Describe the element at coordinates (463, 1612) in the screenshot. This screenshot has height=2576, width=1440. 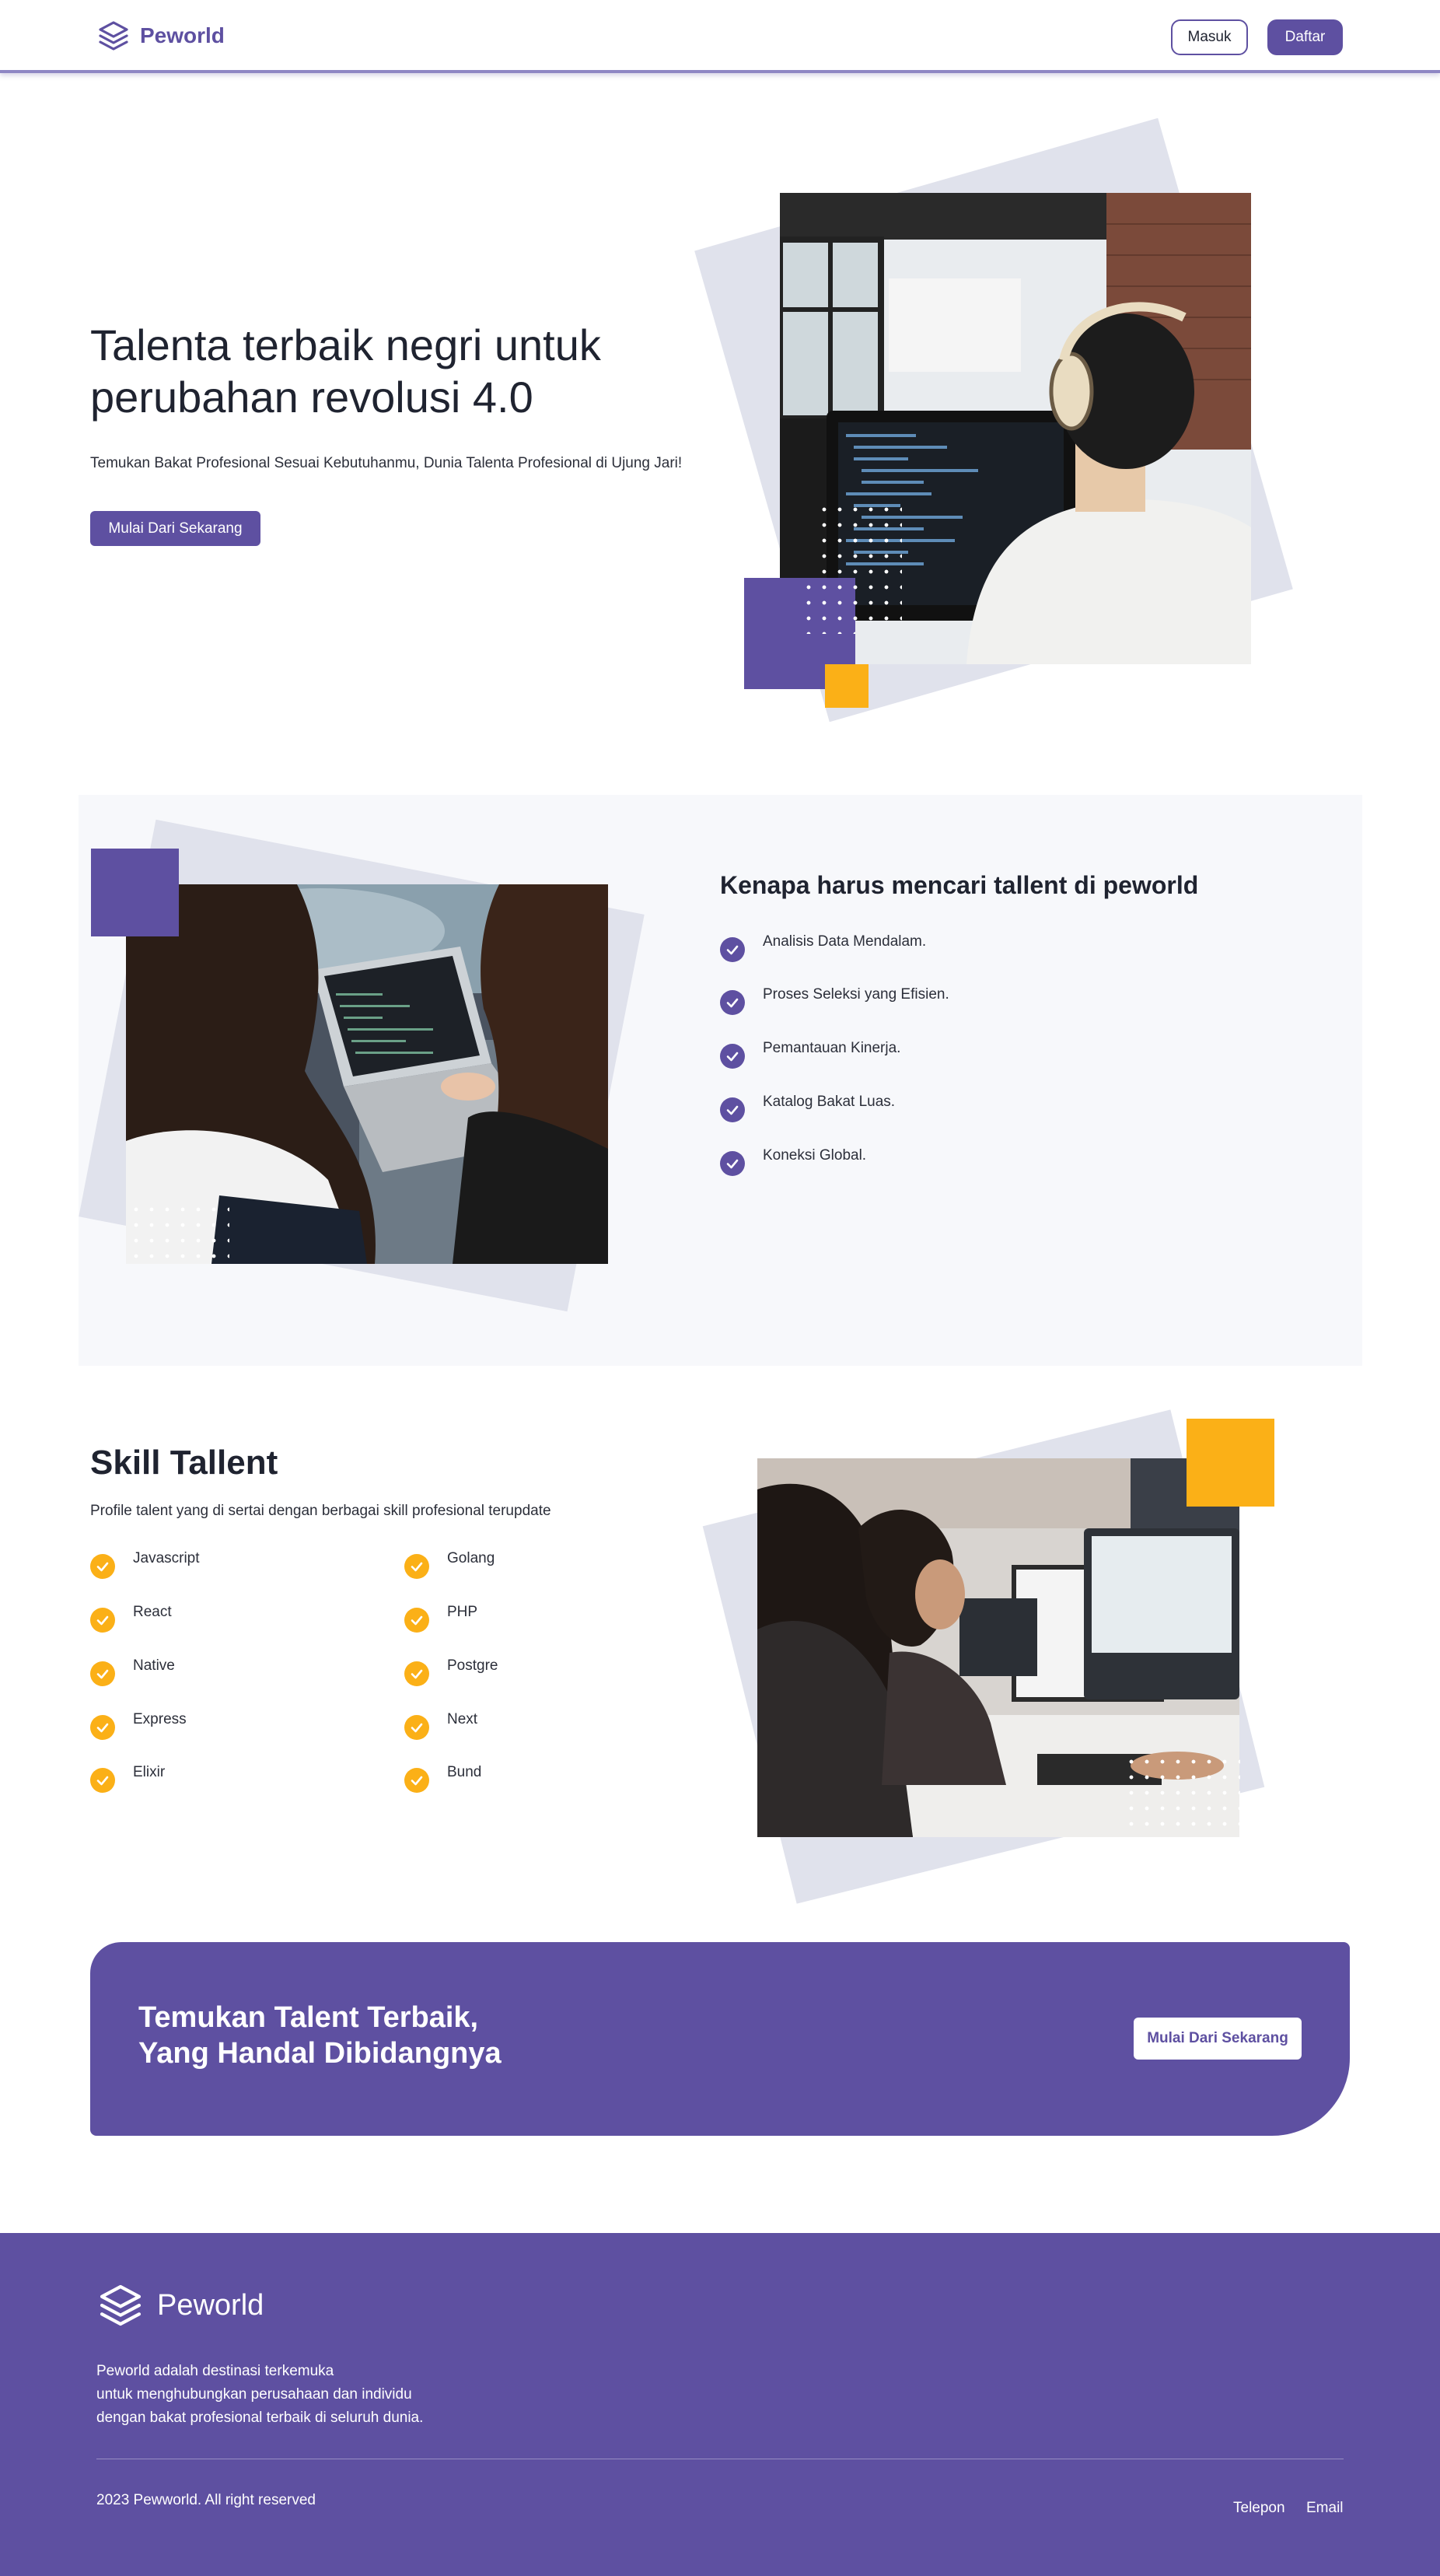
I see `skill-item: PHP` at that location.